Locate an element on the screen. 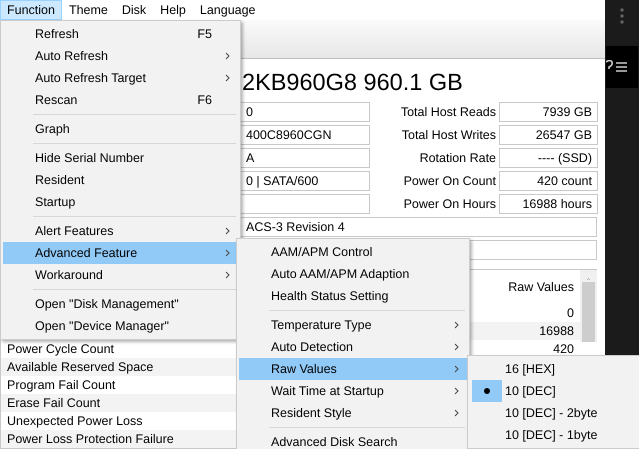  raw-value: 16988 is located at coordinates (556, 331).